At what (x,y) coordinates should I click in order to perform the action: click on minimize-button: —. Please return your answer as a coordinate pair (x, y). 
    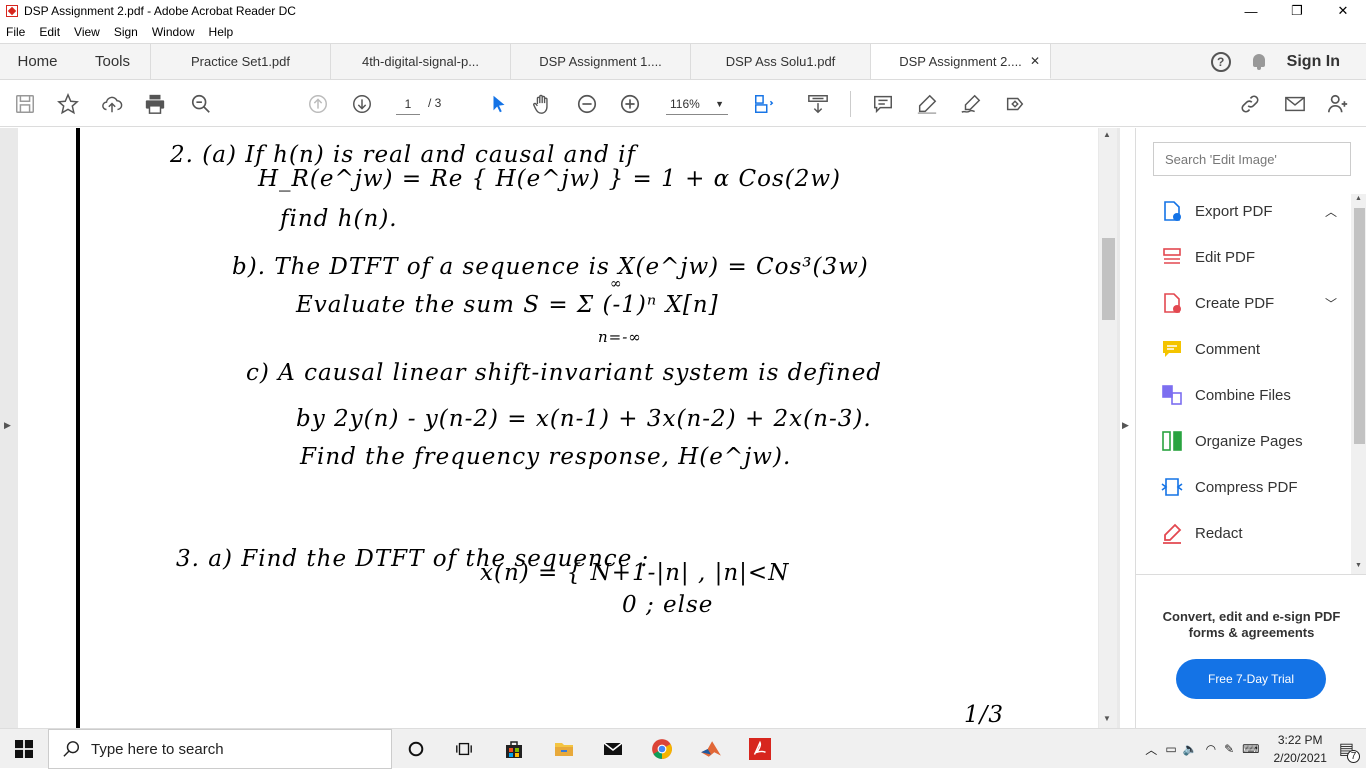
    Looking at the image, I should click on (1251, 11).